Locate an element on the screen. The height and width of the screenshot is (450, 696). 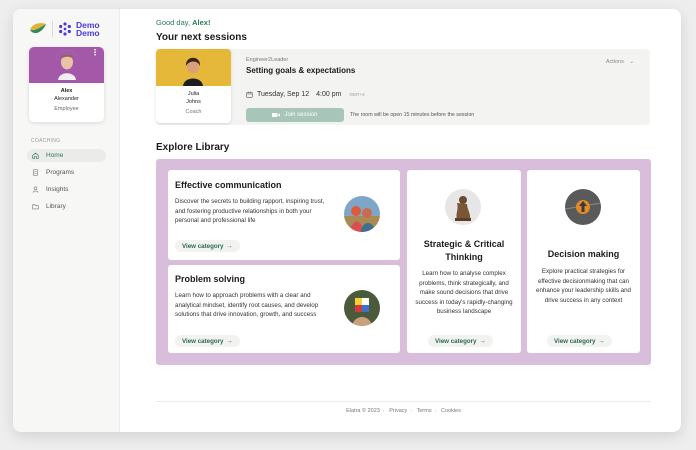
profile-card: ⋮ Alex Alexander Employee is located at coordinates (66, 84).